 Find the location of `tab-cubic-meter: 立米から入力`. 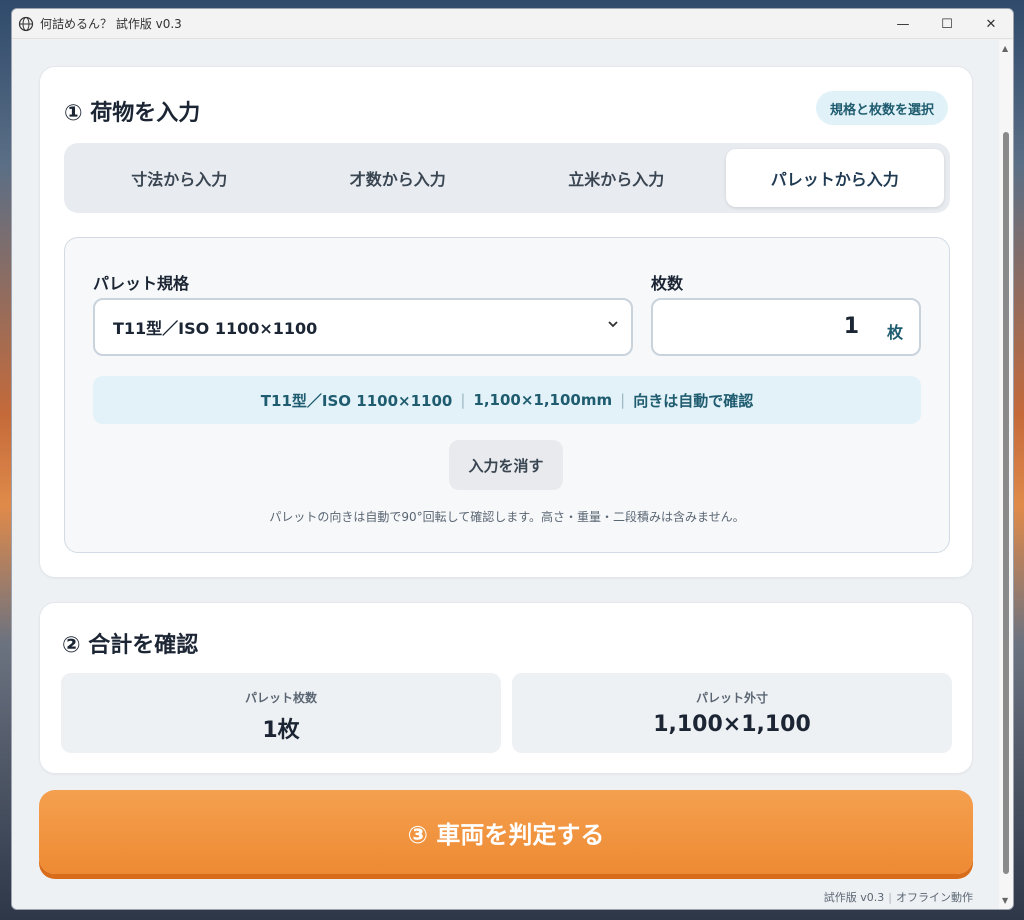

tab-cubic-meter: 立米から入力 is located at coordinates (616, 178).